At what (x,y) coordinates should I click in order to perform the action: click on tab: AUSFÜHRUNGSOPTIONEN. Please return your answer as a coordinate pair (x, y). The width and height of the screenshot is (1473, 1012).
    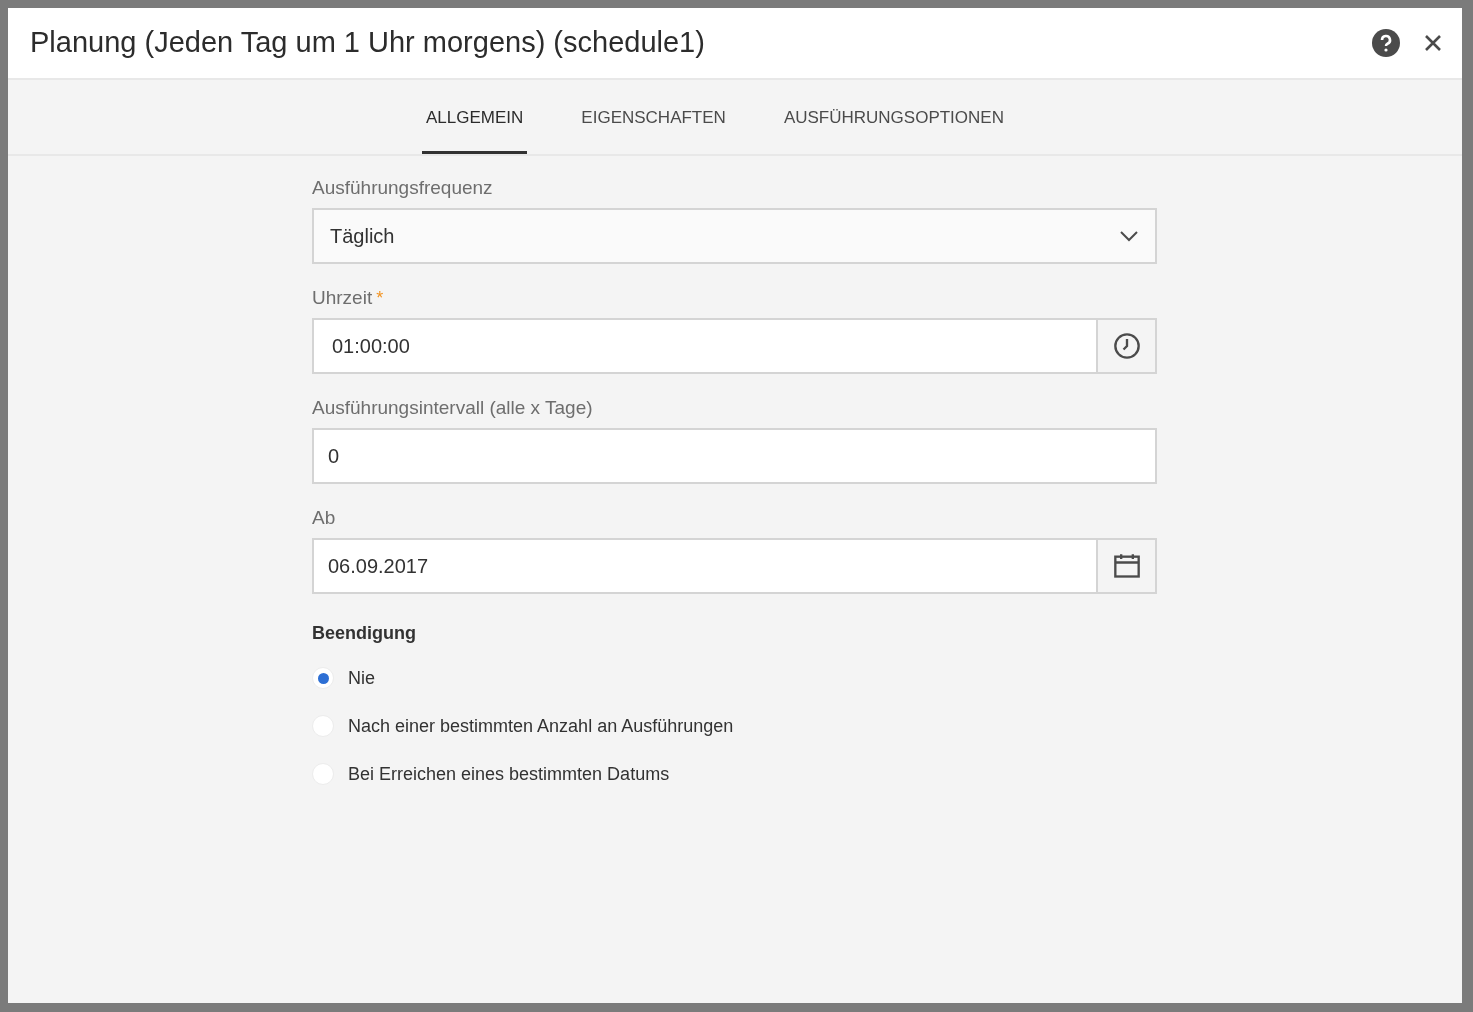
    Looking at the image, I should click on (893, 117).